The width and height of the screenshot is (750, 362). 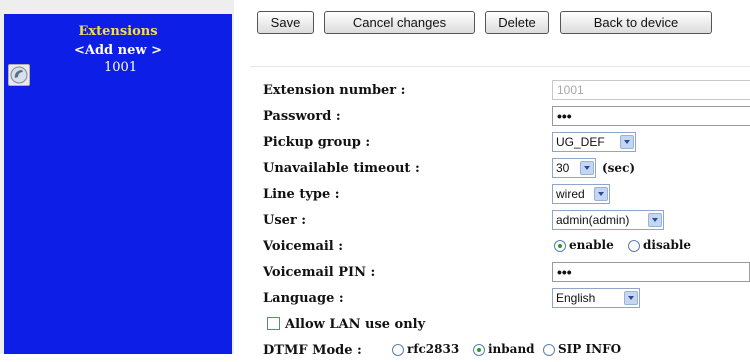 I want to click on password-label: Password :, so click(x=302, y=116).